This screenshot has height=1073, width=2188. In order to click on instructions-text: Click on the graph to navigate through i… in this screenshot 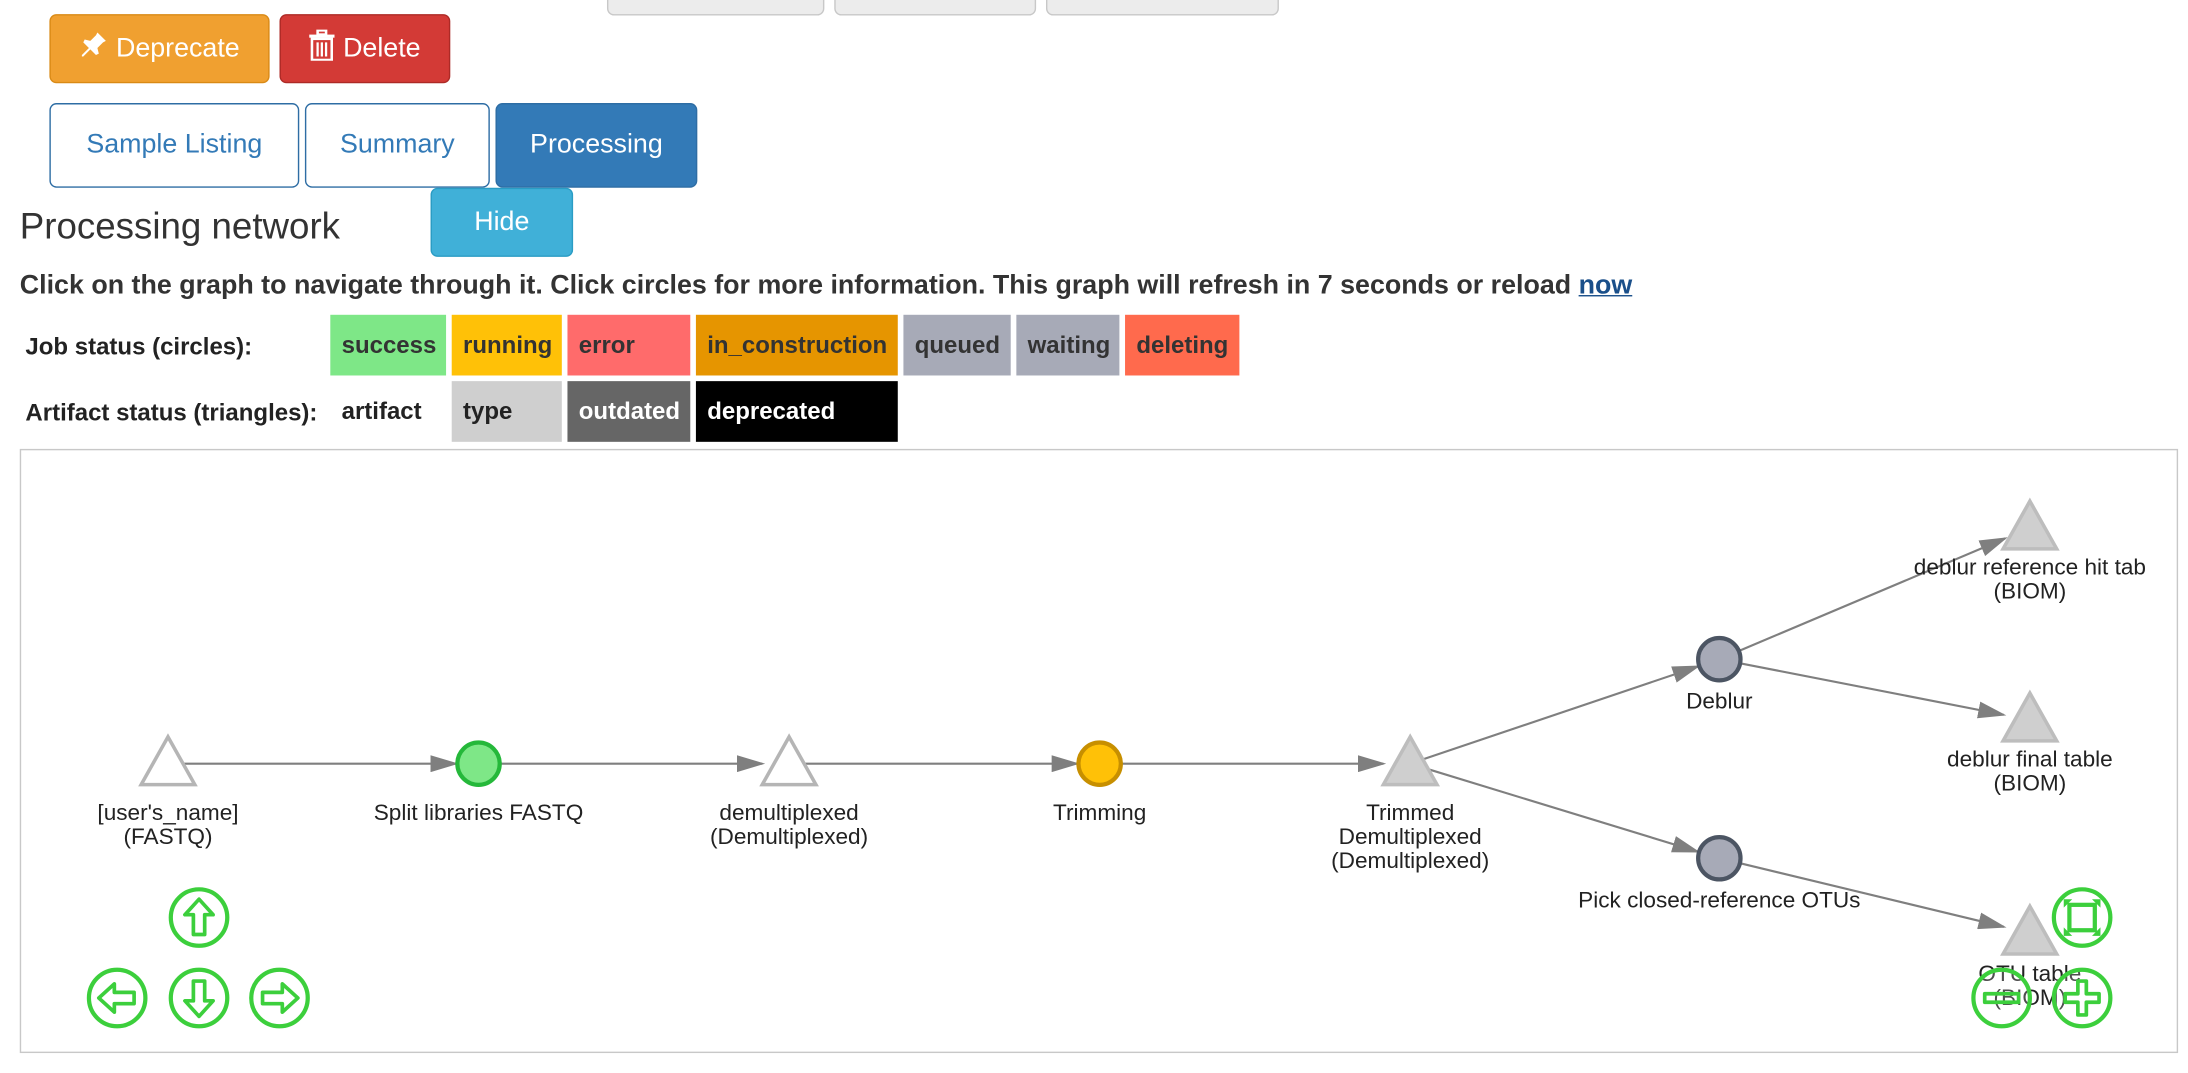, I will do `click(795, 286)`.